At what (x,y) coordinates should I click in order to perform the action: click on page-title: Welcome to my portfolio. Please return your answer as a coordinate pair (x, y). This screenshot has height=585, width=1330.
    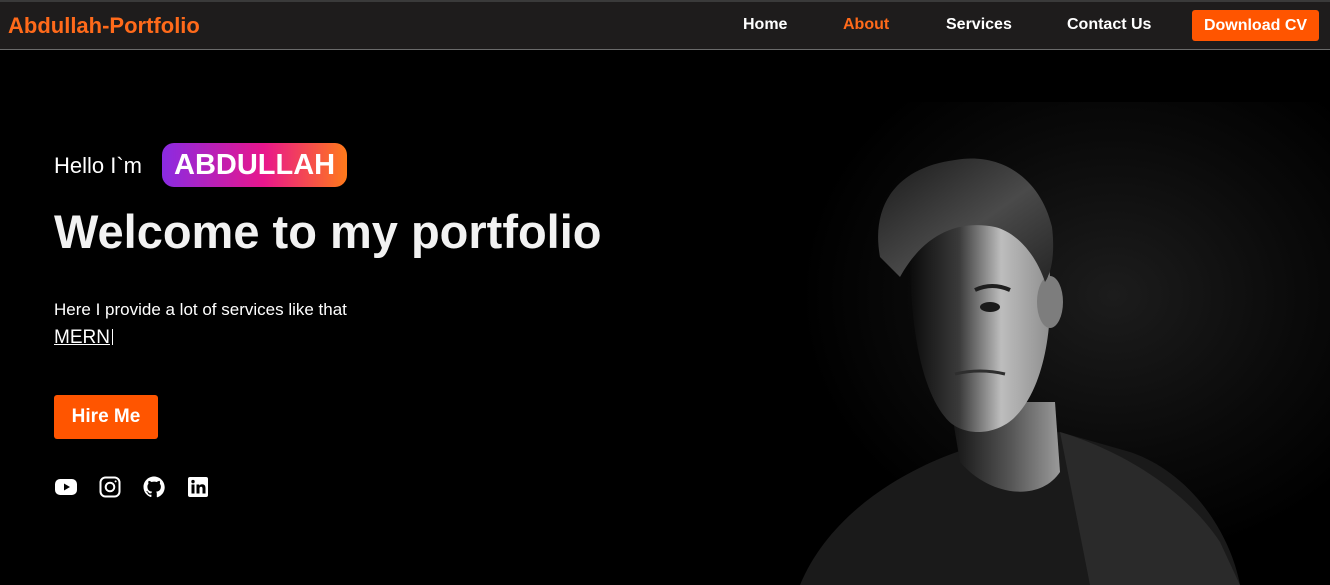
    Looking at the image, I should click on (328, 231).